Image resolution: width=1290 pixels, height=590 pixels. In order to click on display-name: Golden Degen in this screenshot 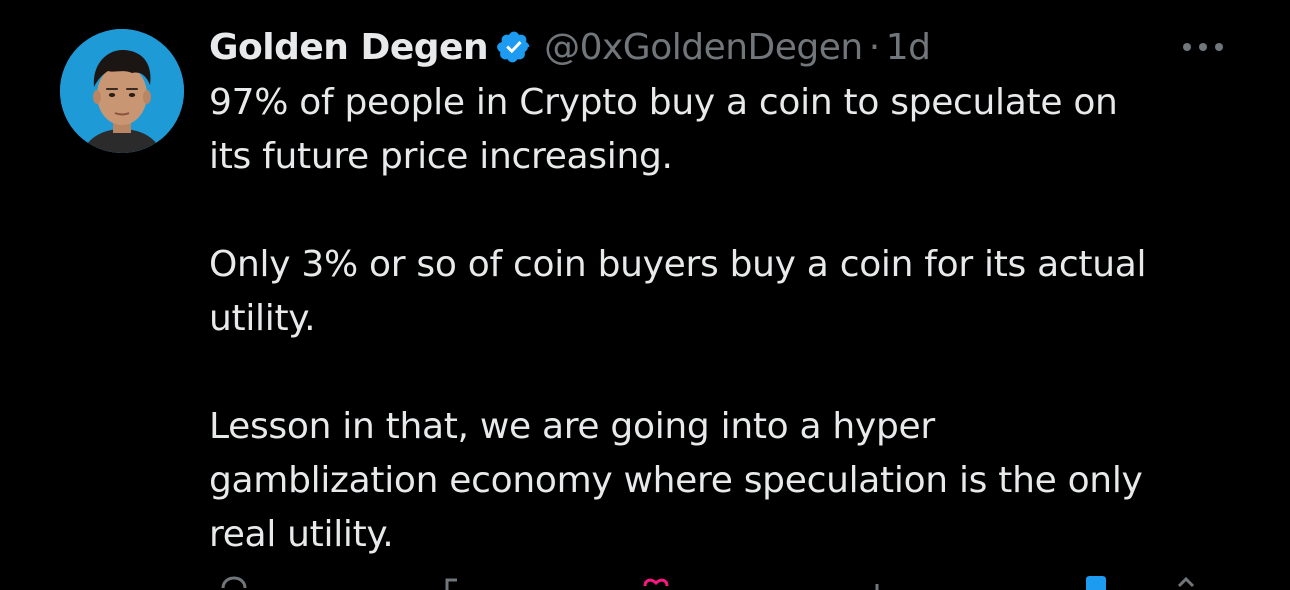, I will do `click(349, 47)`.